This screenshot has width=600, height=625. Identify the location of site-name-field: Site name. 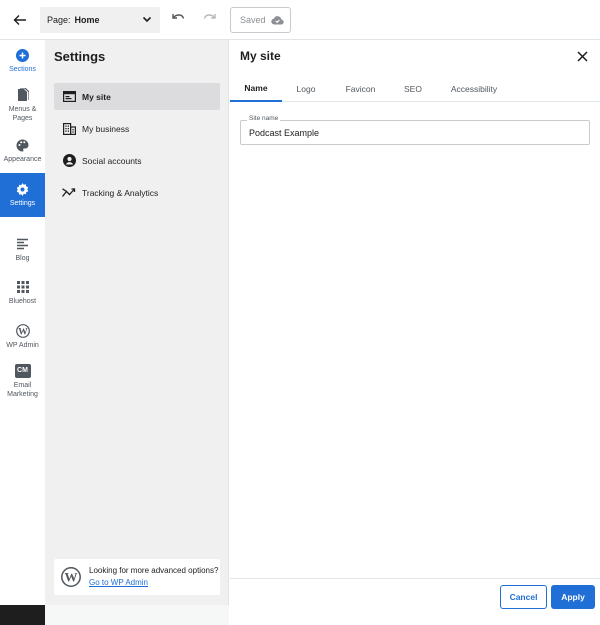
(415, 130).